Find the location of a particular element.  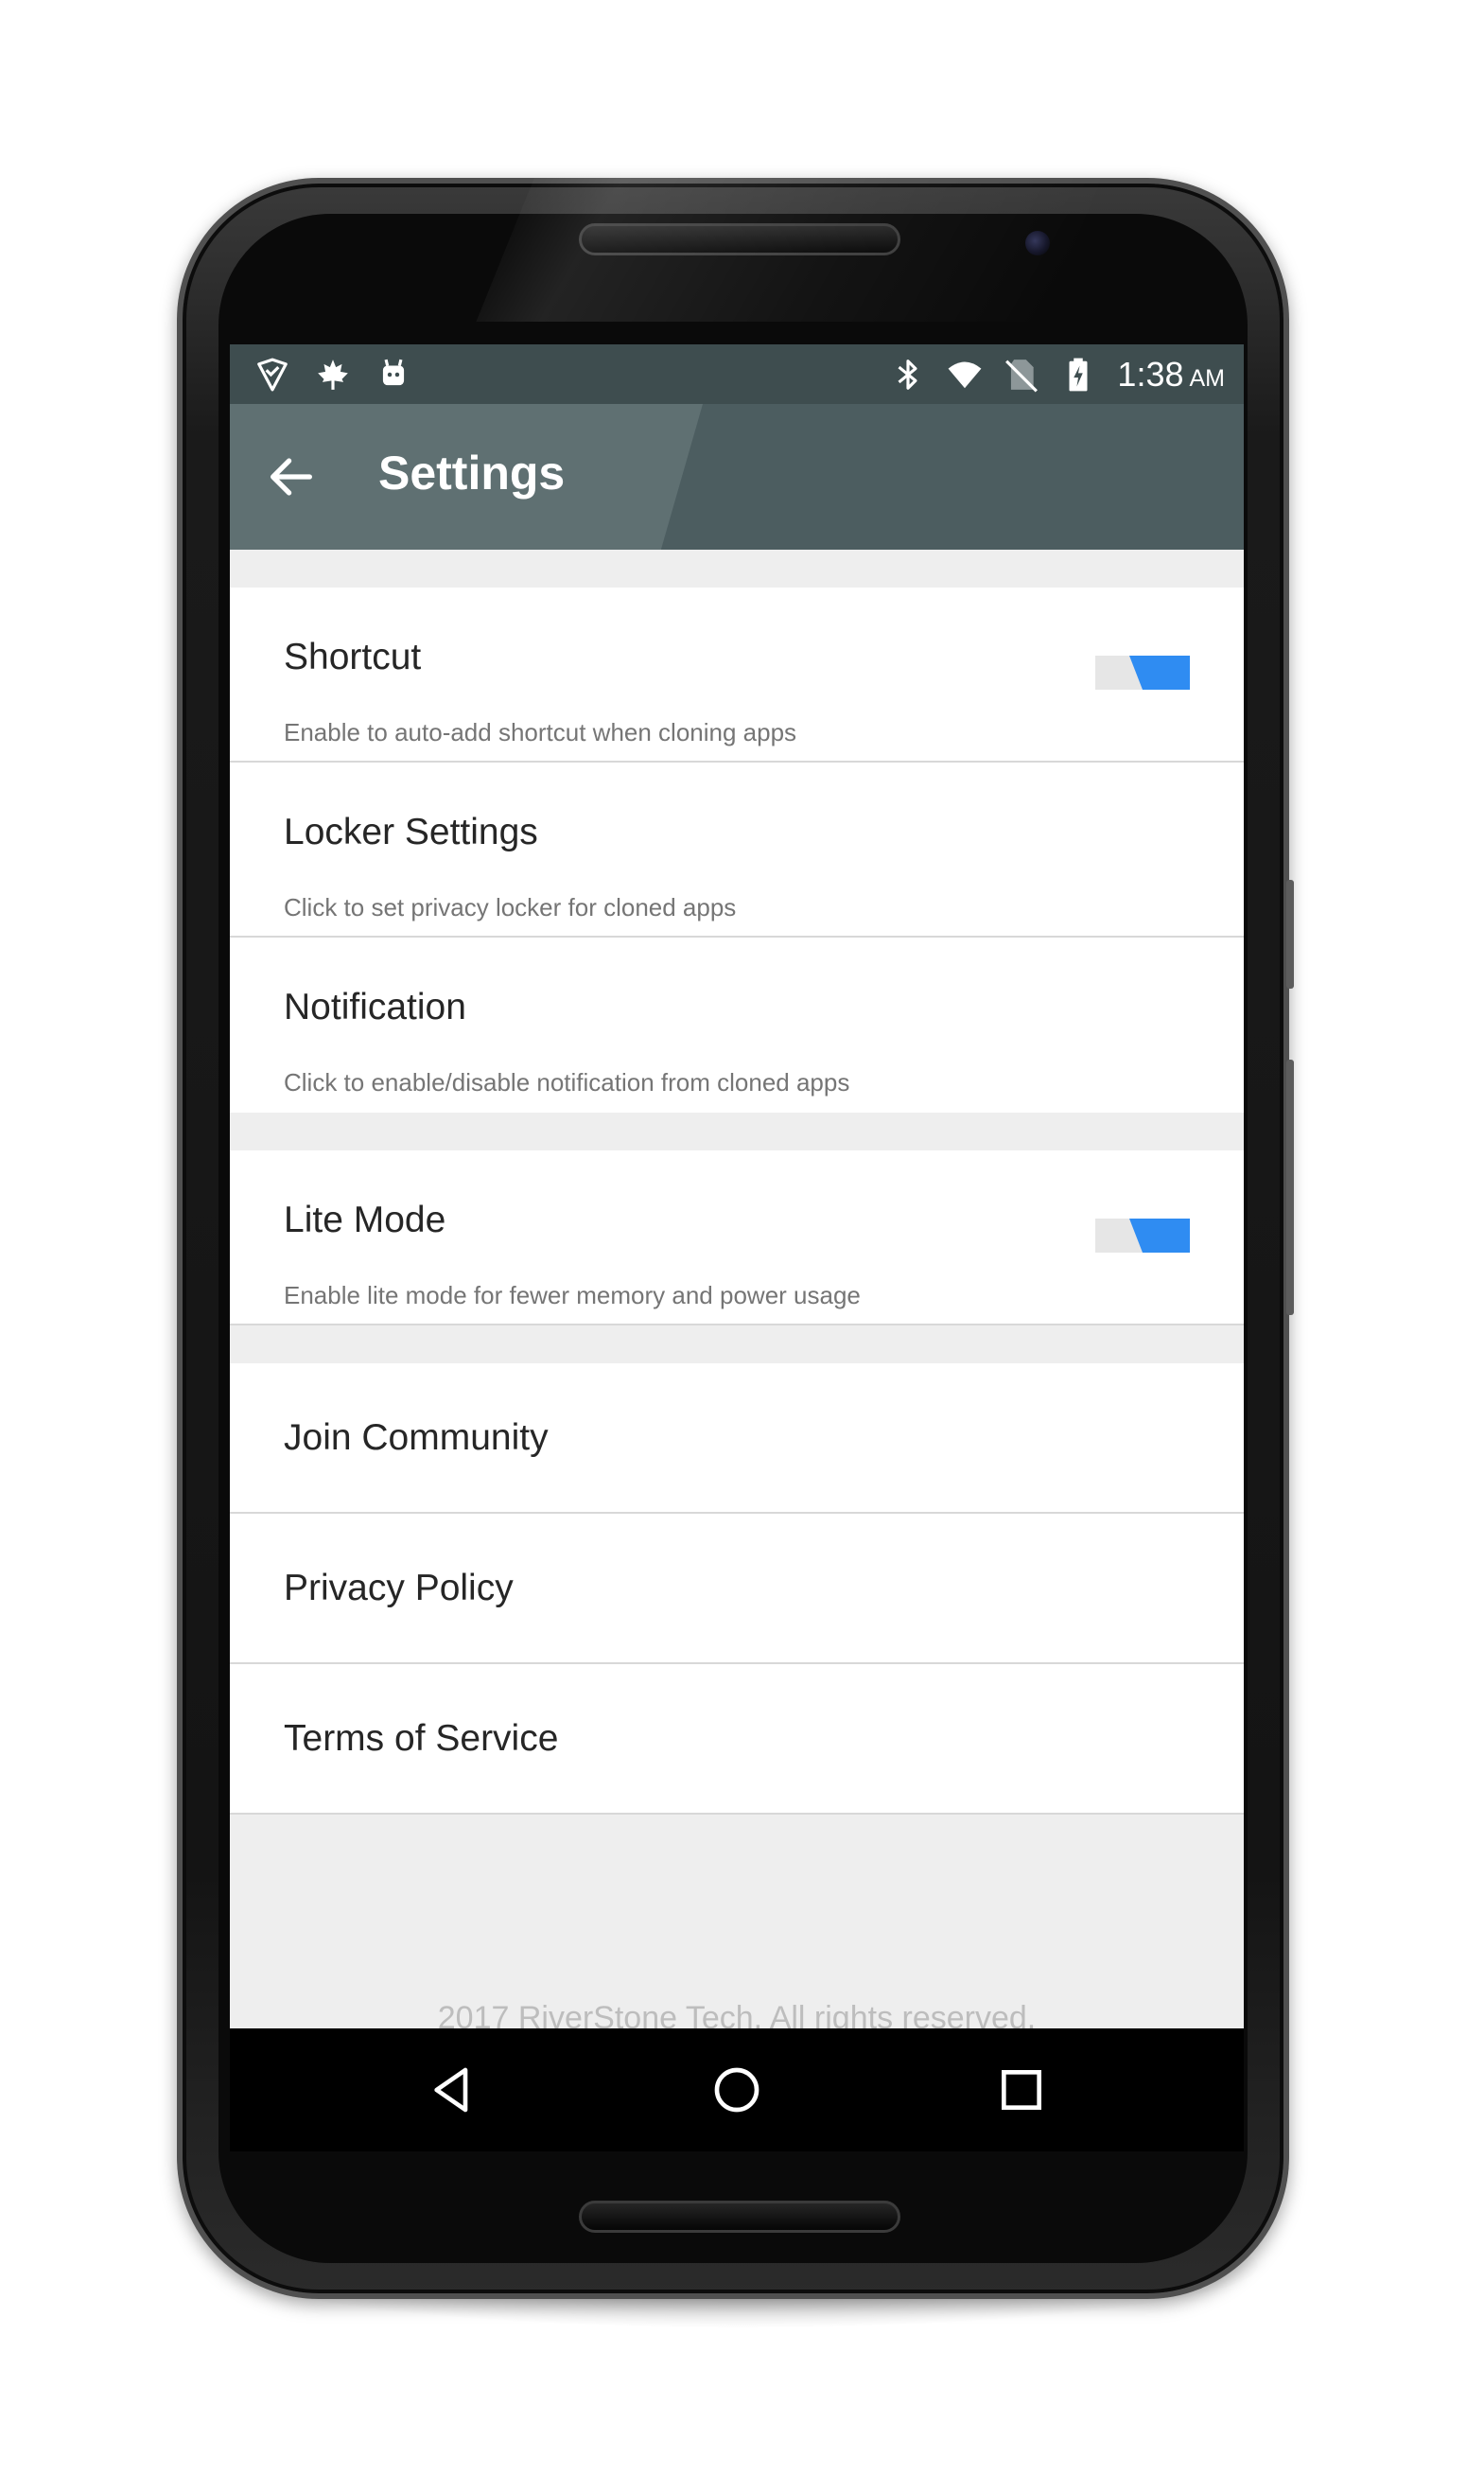

setting-title: Lite Mode is located at coordinates (365, 1220).